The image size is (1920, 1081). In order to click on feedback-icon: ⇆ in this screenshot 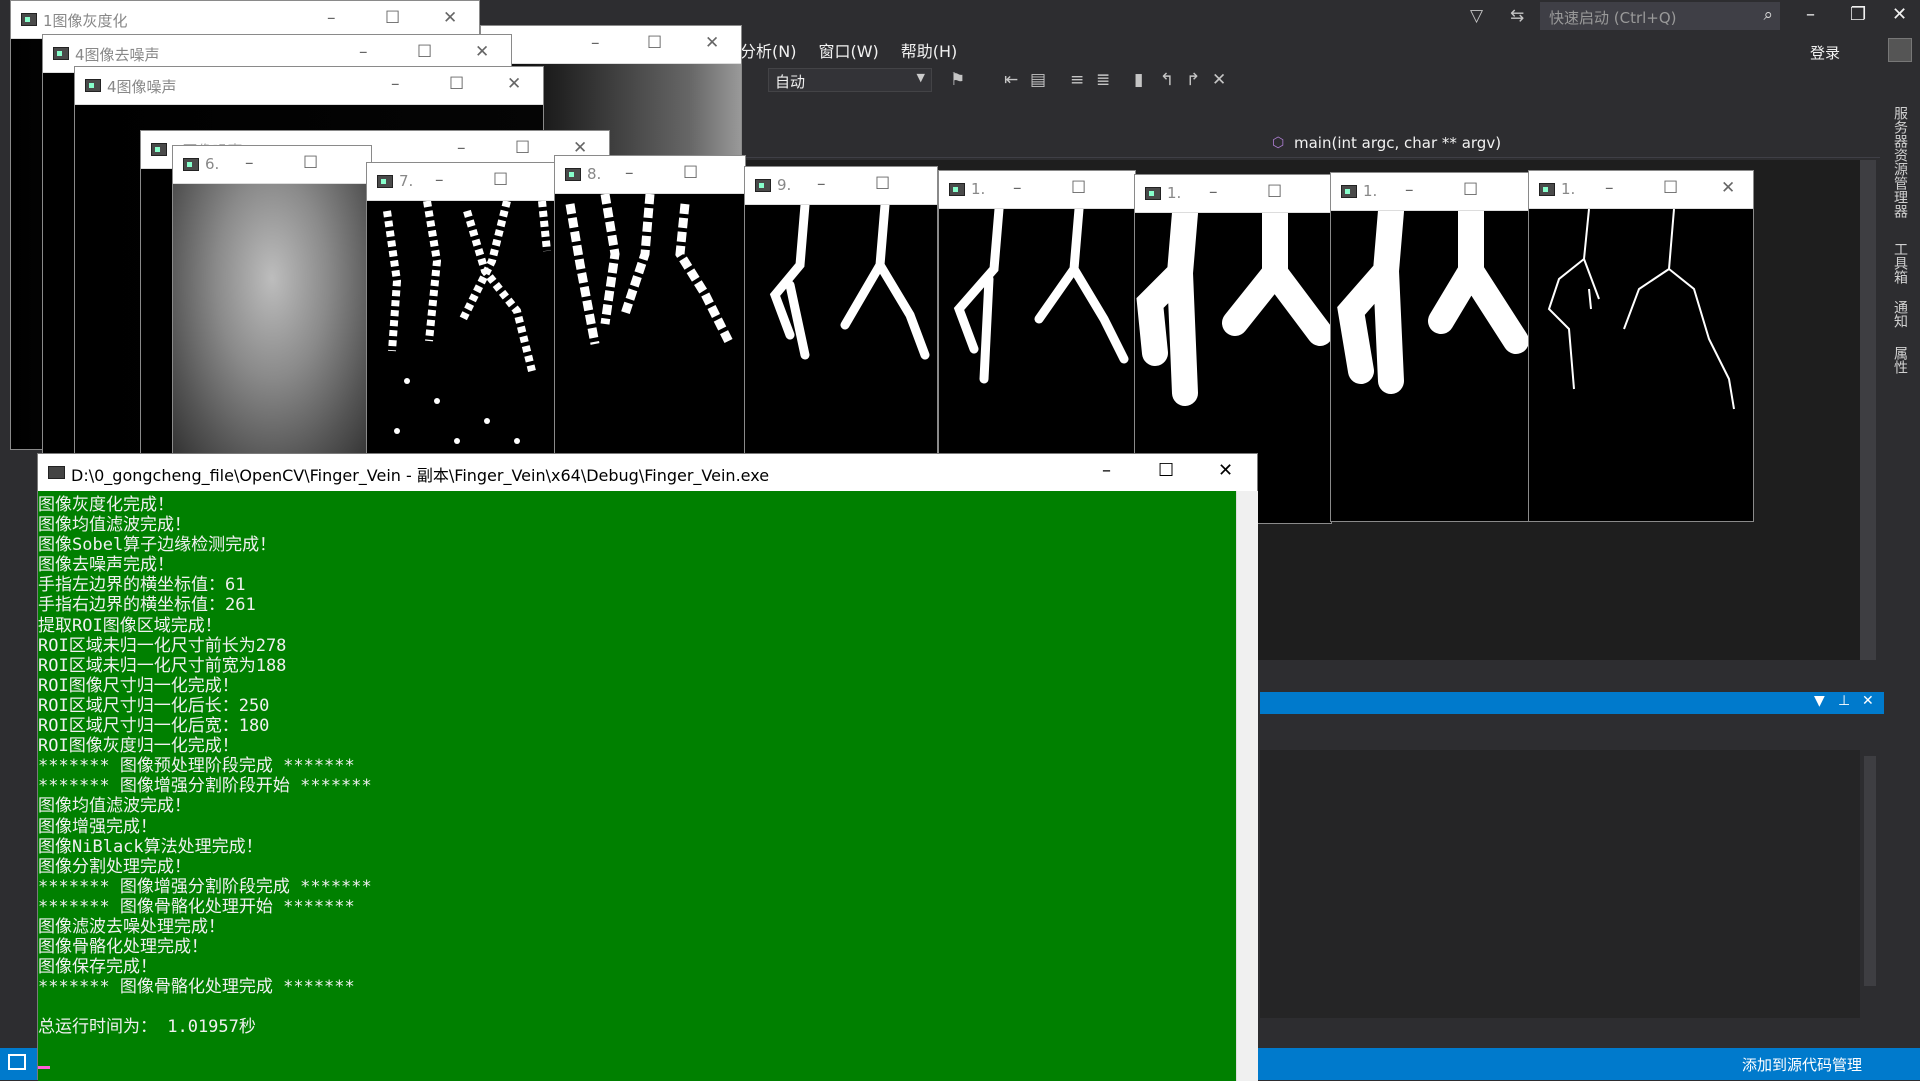, I will do `click(1517, 16)`.